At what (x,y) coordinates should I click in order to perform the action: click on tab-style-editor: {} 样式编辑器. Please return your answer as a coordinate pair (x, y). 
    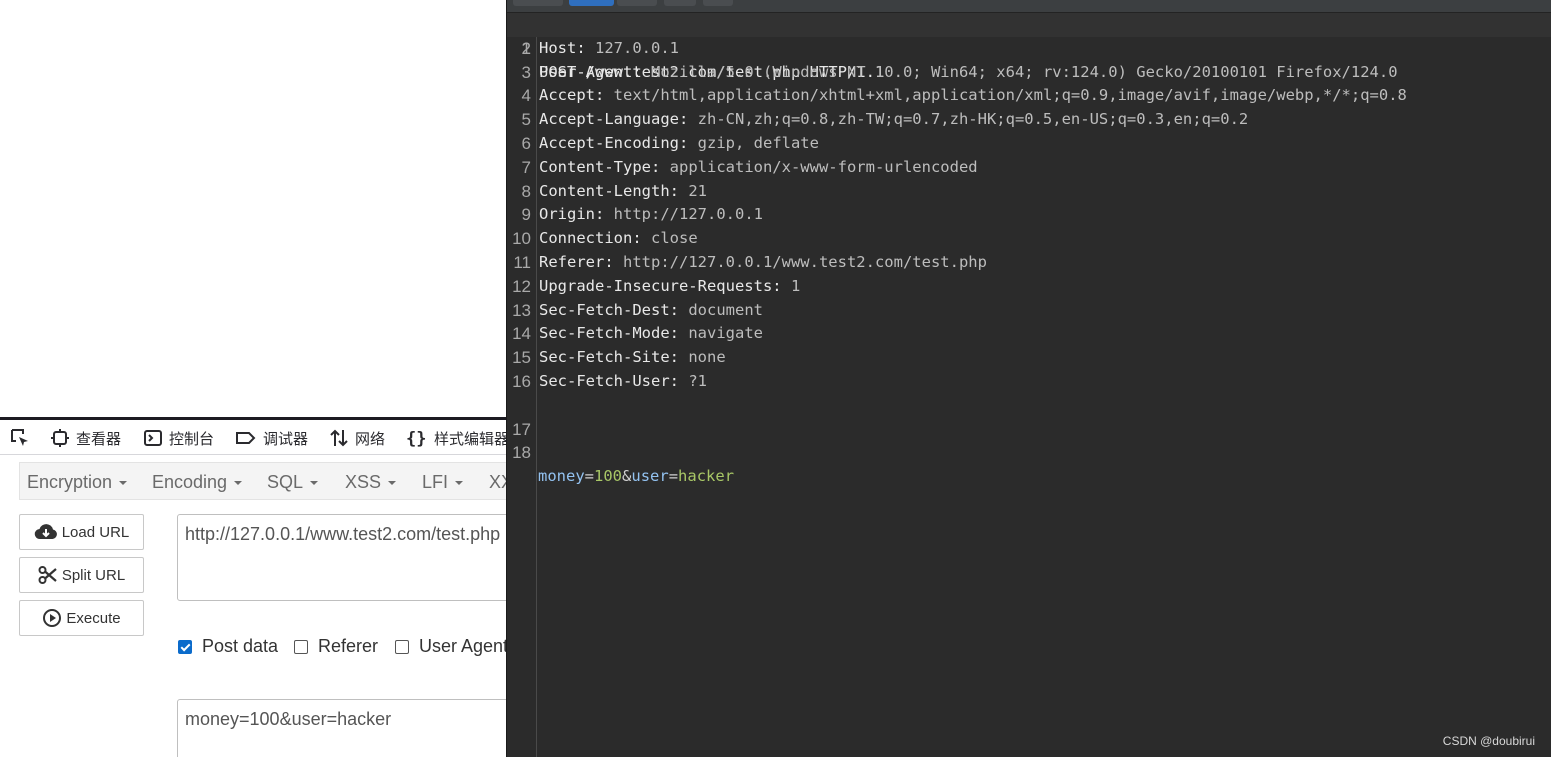
    Looking at the image, I should click on (456, 438).